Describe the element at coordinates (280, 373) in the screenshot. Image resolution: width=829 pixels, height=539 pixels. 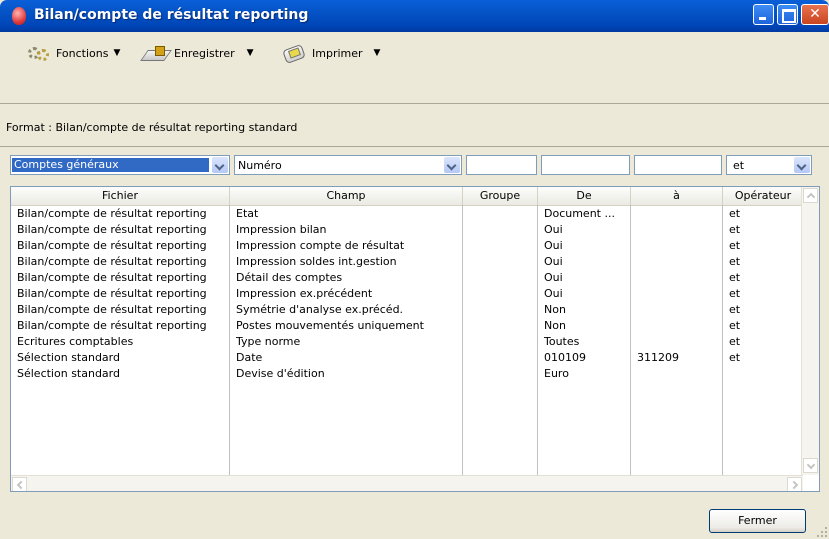
I see `cell-champ: Devise d'édition` at that location.